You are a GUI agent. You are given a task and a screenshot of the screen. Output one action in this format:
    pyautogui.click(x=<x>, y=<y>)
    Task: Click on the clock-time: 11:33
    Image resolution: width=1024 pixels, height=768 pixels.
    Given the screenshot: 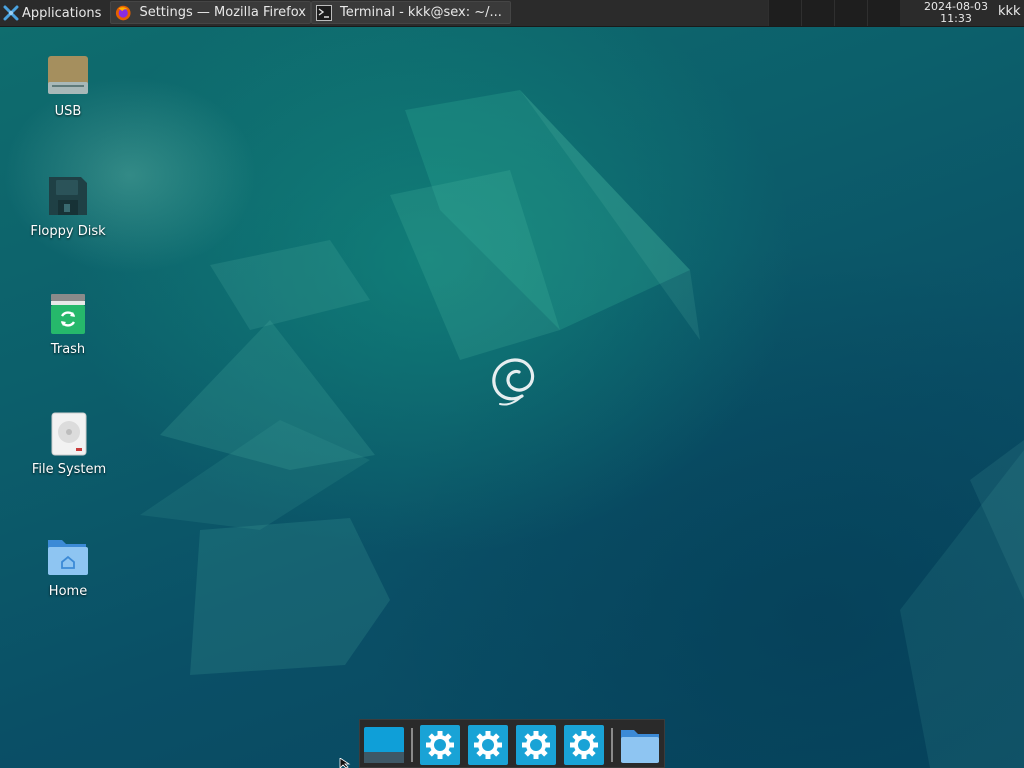 What is the action you would take?
    pyautogui.click(x=956, y=18)
    